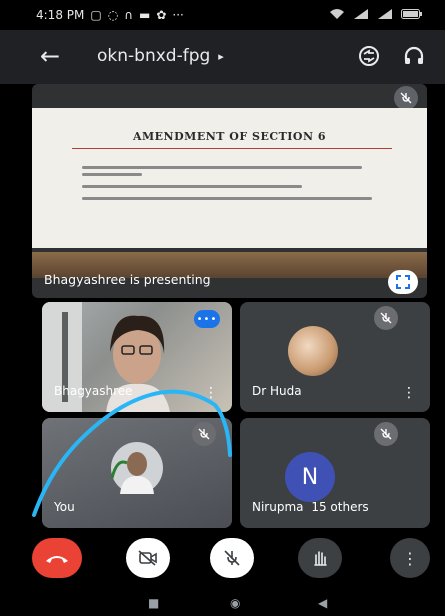 The width and height of the screenshot is (445, 616). What do you see at coordinates (161, 15) in the screenshot?
I see `settings-icon: ✿` at bounding box center [161, 15].